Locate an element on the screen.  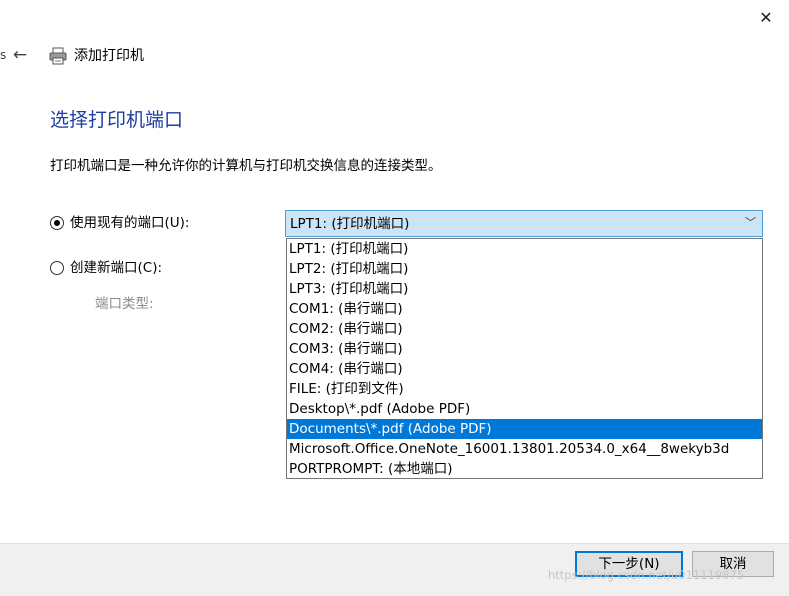
printer-icon is located at coordinates (58, 56).